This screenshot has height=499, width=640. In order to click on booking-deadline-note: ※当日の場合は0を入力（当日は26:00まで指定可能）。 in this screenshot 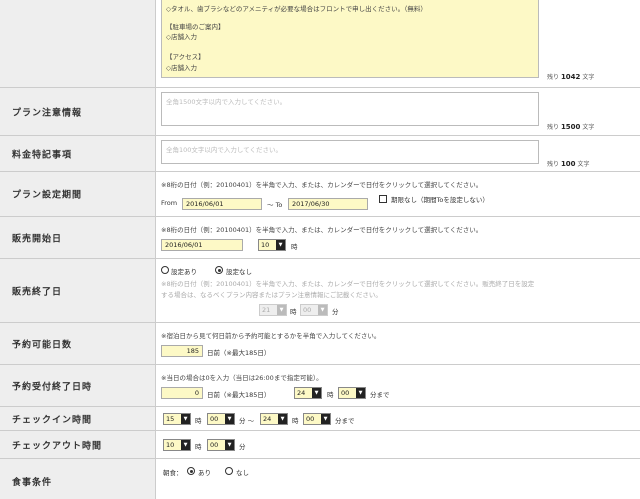, I will do `click(242, 378)`.